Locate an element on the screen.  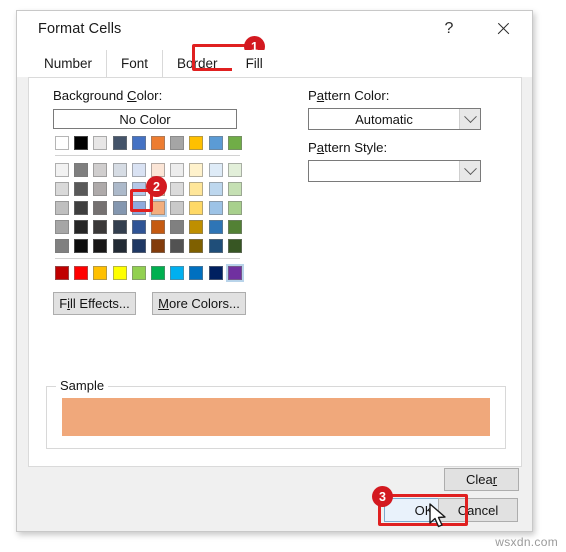
tab-fill: Fill is located at coordinates (254, 63).